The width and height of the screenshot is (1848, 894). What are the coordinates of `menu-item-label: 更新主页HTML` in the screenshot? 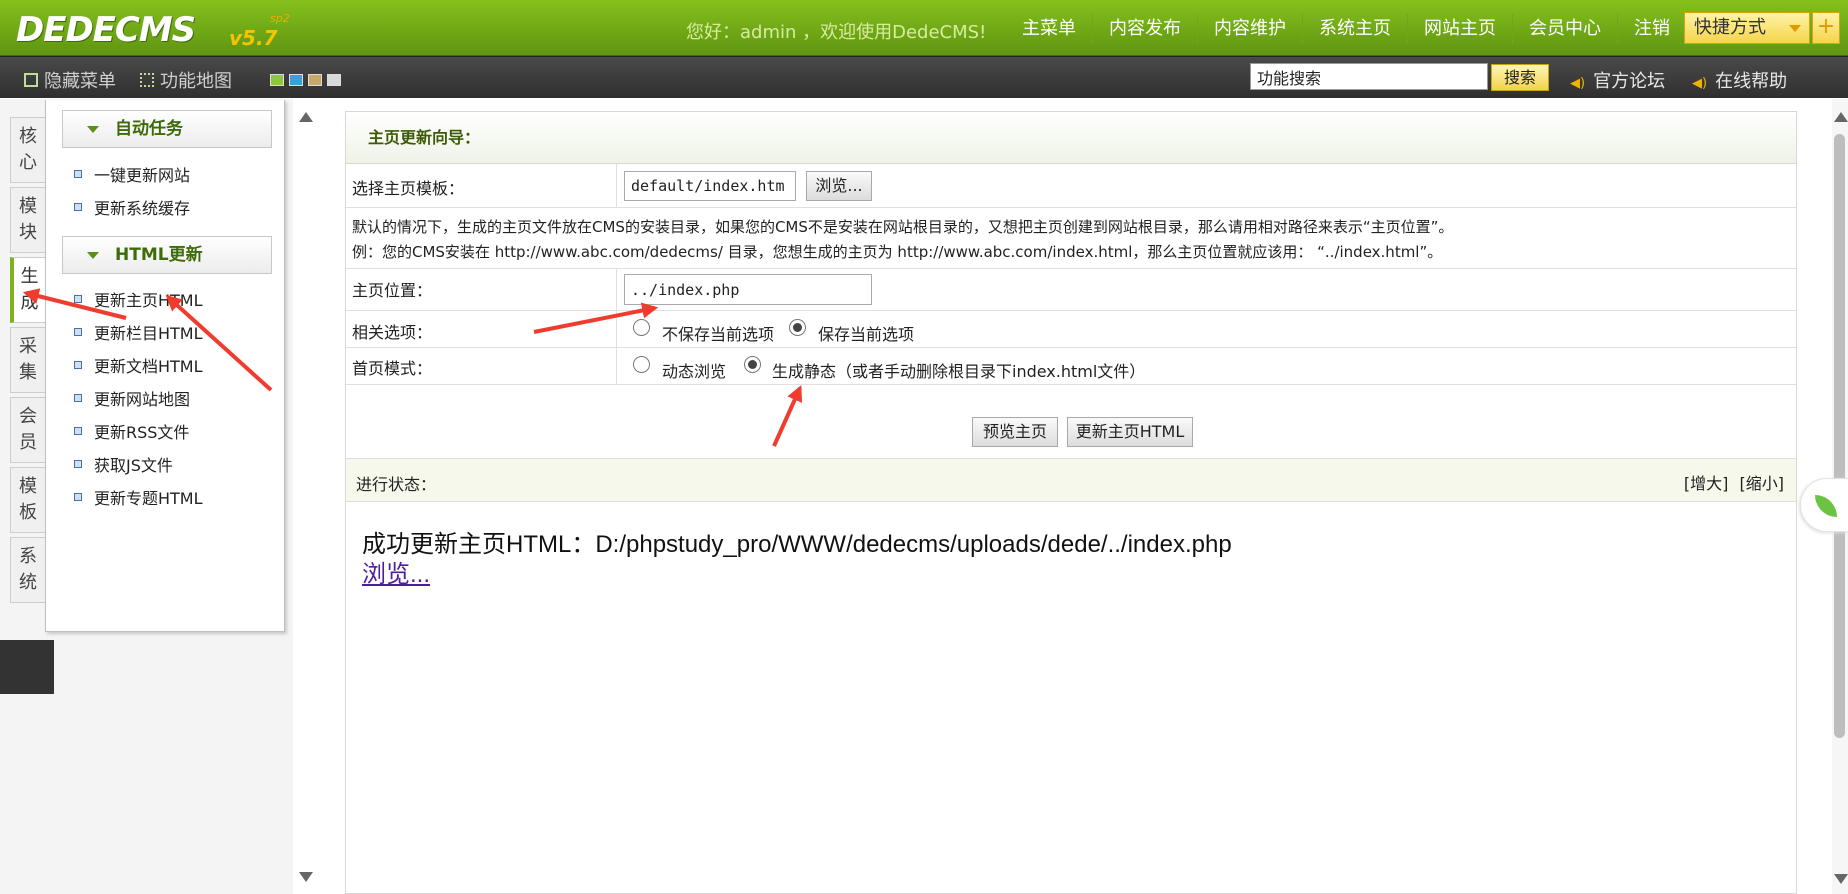 It's located at (148, 300).